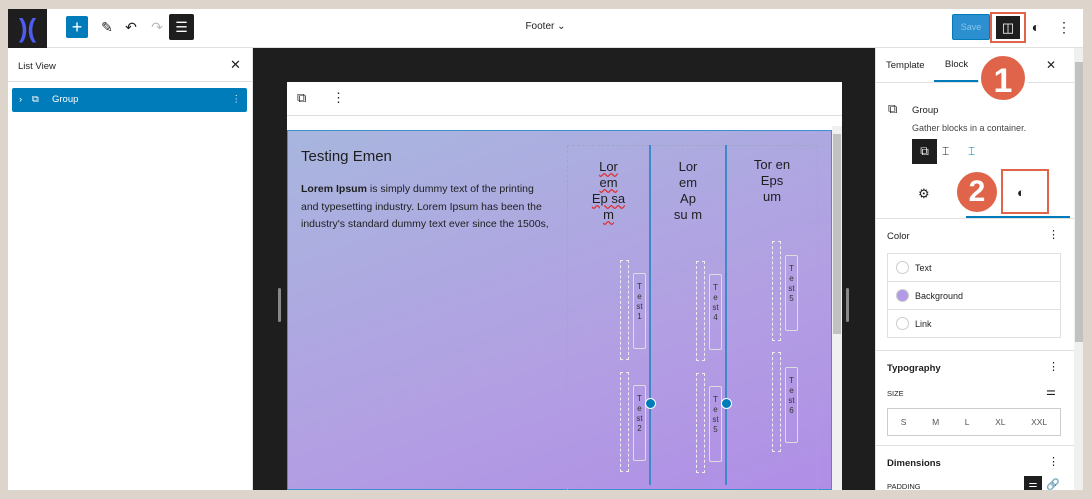 The width and height of the screenshot is (1092, 499). I want to click on settings-gear-icon: ⚙, so click(924, 194).